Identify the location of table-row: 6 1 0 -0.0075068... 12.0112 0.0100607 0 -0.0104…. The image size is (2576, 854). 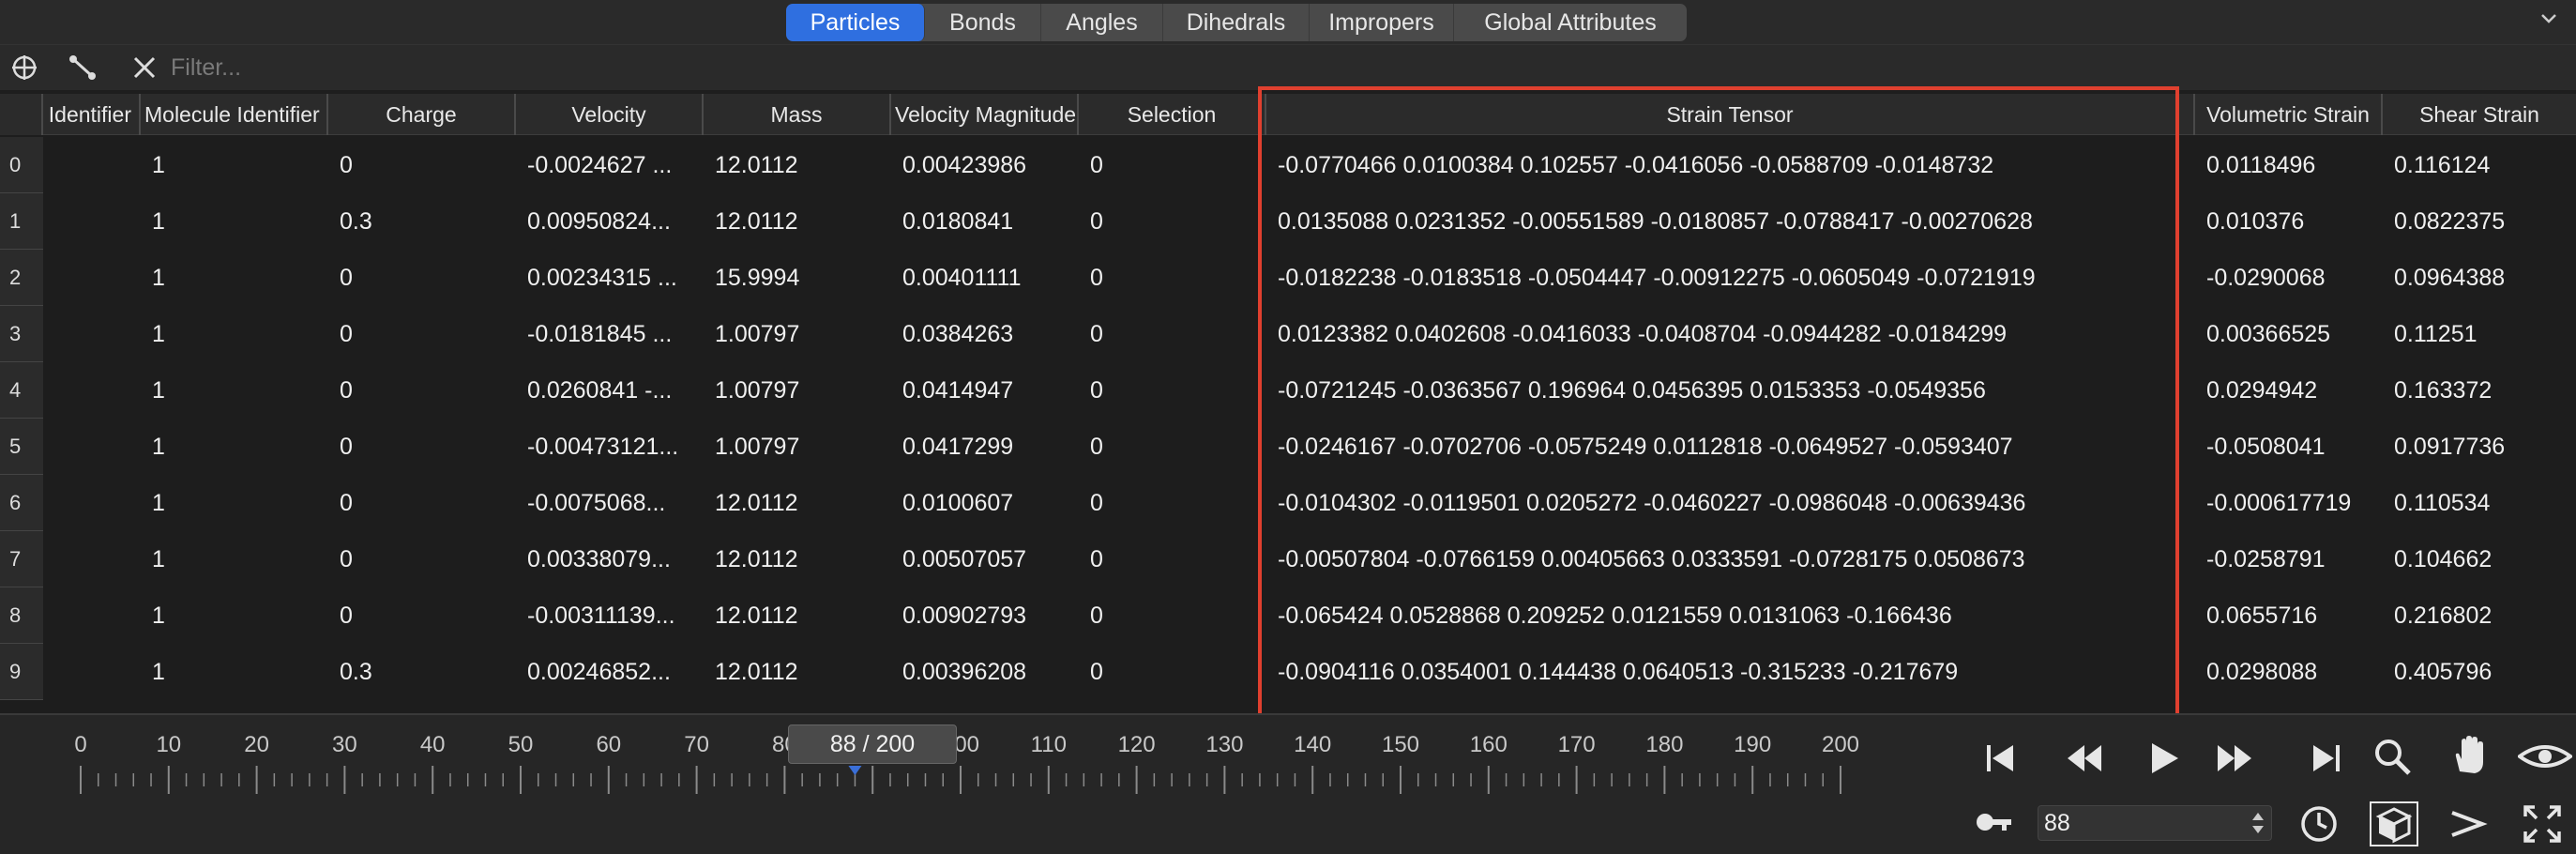
(1288, 503).